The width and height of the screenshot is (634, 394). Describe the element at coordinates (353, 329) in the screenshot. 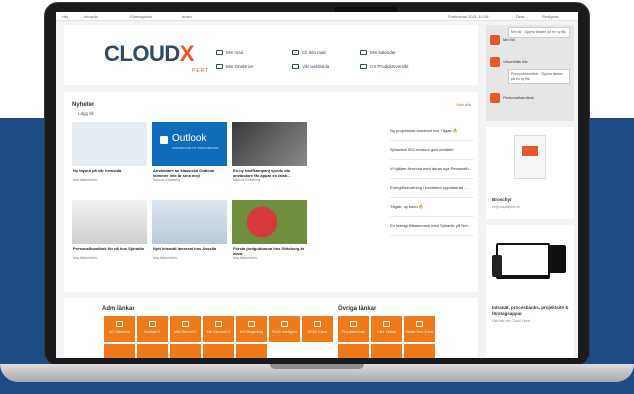

I see `other-link-button: Projektall Data` at that location.